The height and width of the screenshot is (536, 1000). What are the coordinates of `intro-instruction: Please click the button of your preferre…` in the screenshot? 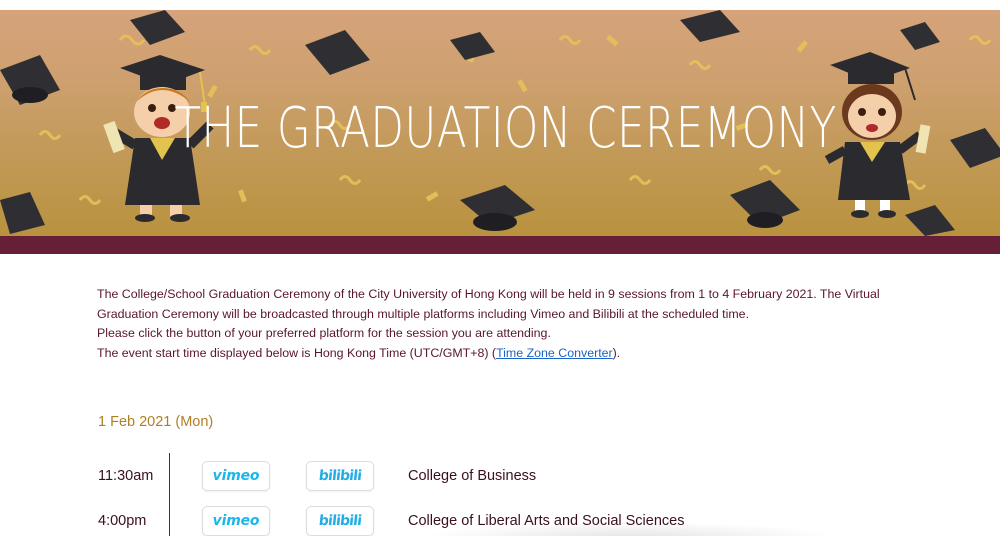 It's located at (324, 333).